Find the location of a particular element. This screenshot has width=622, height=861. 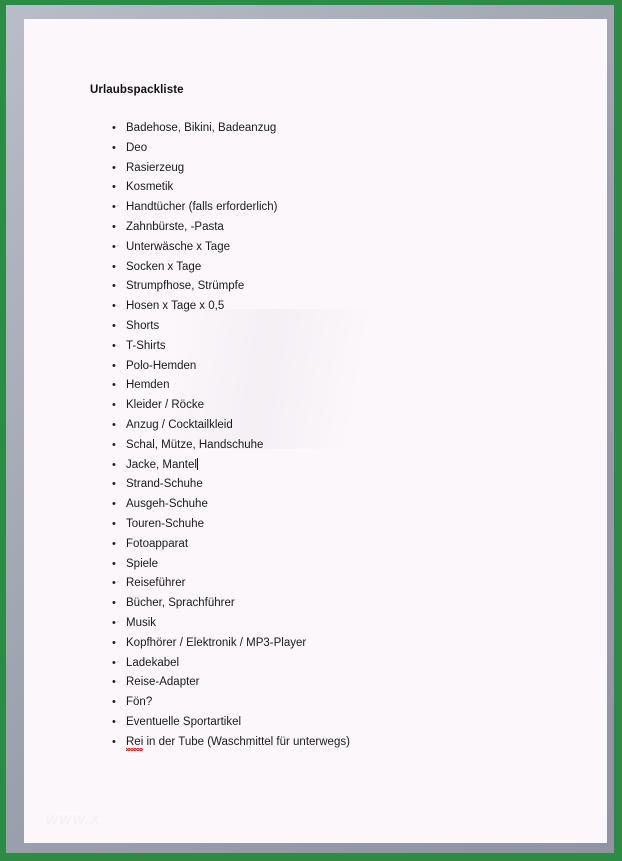

list-item-label: Schal, Mütze, Handschuhe is located at coordinates (195, 444).